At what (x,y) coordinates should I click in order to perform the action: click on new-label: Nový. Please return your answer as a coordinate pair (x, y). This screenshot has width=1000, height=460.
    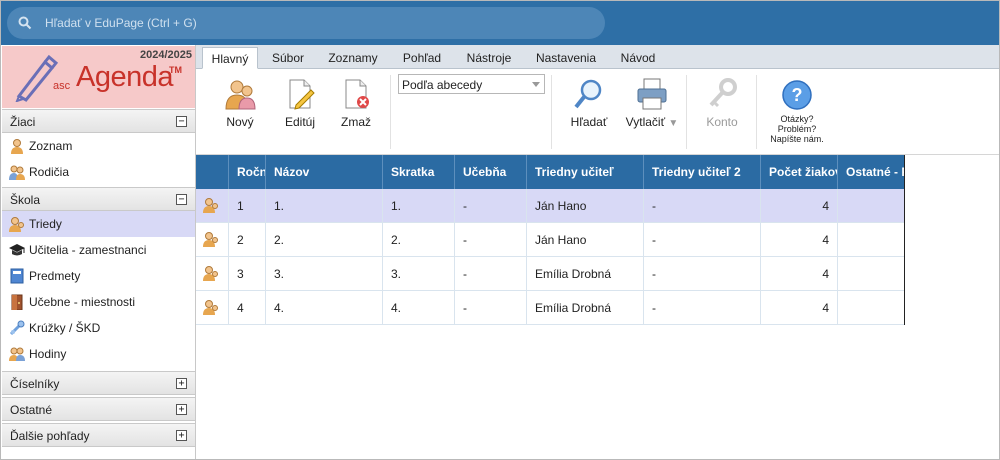
    Looking at the image, I should click on (240, 122).